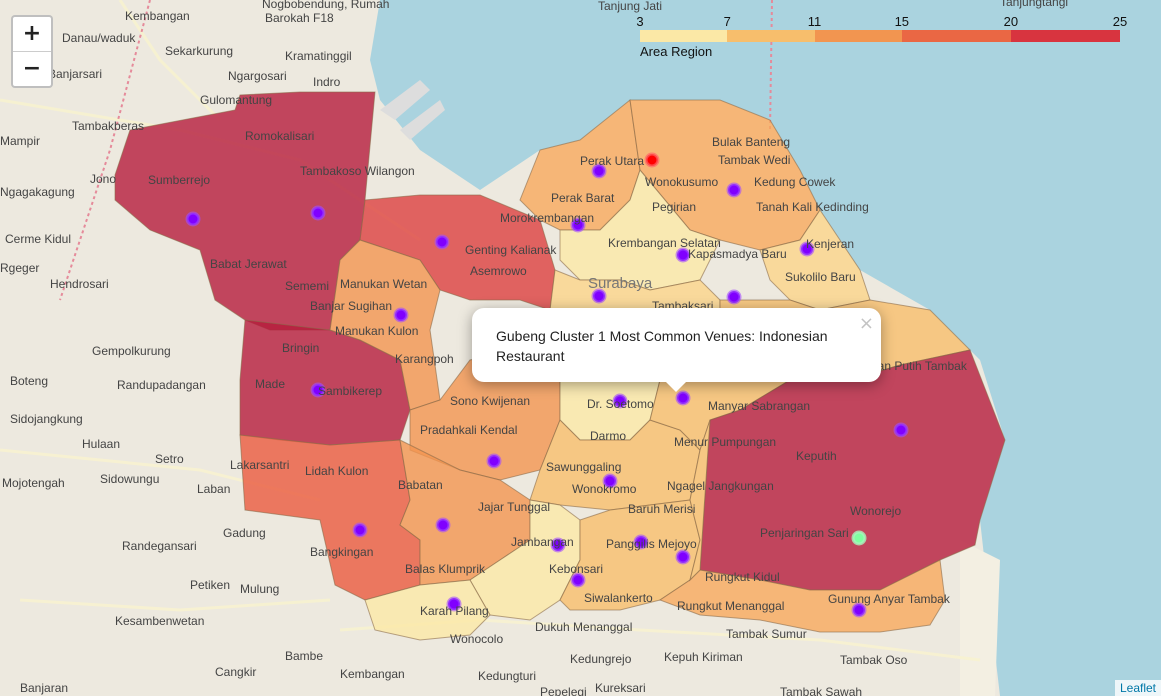  I want to click on popup-close-button: ×, so click(866, 323).